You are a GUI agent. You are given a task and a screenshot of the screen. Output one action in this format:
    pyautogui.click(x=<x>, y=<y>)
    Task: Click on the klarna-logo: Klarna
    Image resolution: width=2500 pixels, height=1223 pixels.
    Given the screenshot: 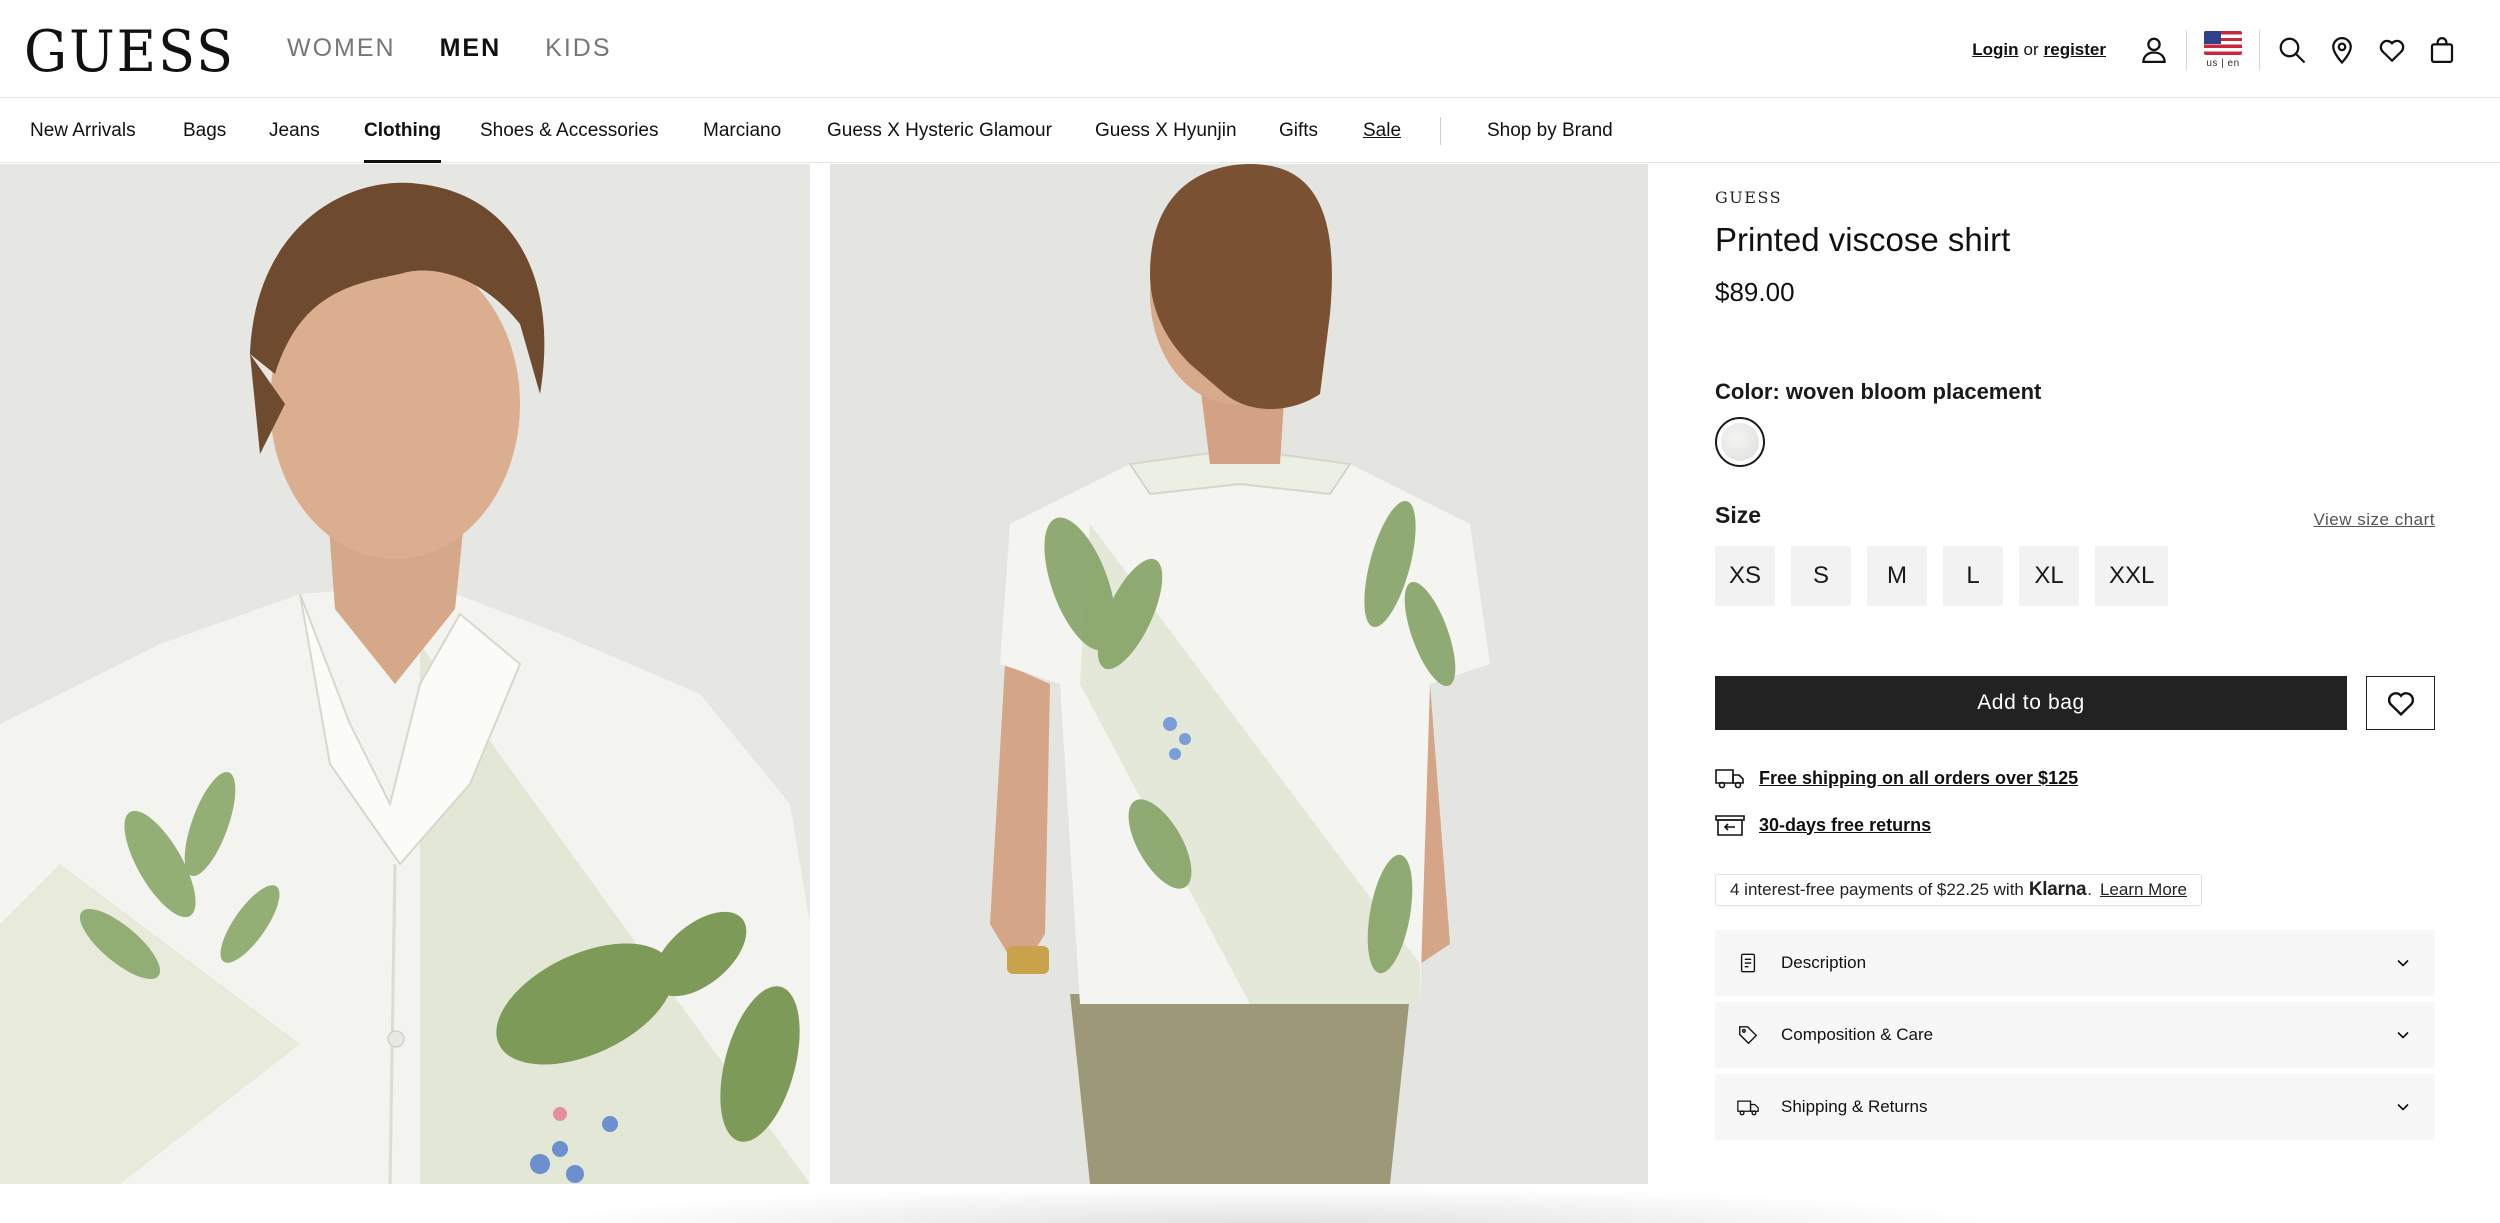 What is the action you would take?
    pyautogui.click(x=2057, y=889)
    